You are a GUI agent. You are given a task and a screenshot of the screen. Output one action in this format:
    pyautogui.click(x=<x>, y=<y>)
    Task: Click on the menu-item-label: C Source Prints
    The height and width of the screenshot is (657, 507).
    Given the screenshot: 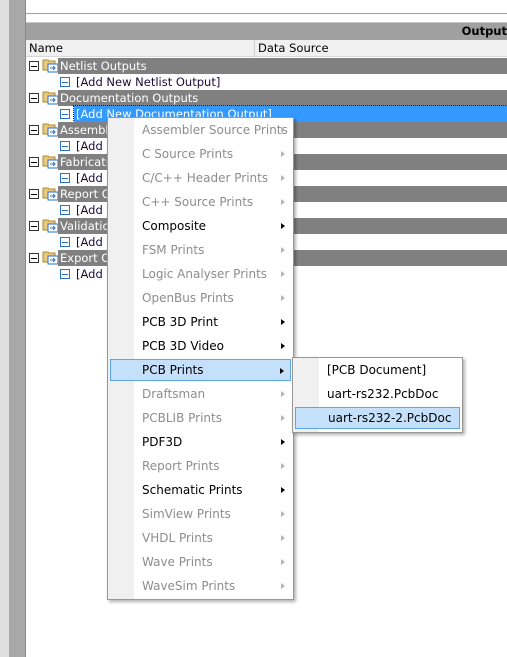 What is the action you would take?
    pyautogui.click(x=188, y=154)
    